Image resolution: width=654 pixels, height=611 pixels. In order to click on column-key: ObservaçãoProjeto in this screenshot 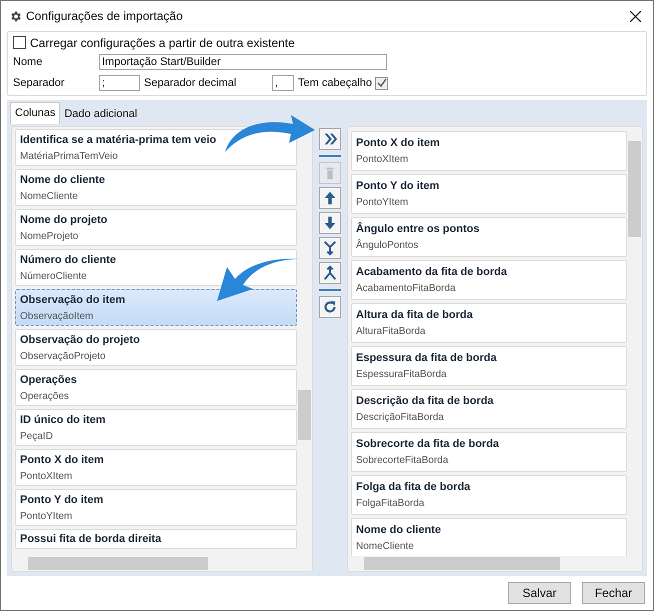, I will do `click(156, 356)`.